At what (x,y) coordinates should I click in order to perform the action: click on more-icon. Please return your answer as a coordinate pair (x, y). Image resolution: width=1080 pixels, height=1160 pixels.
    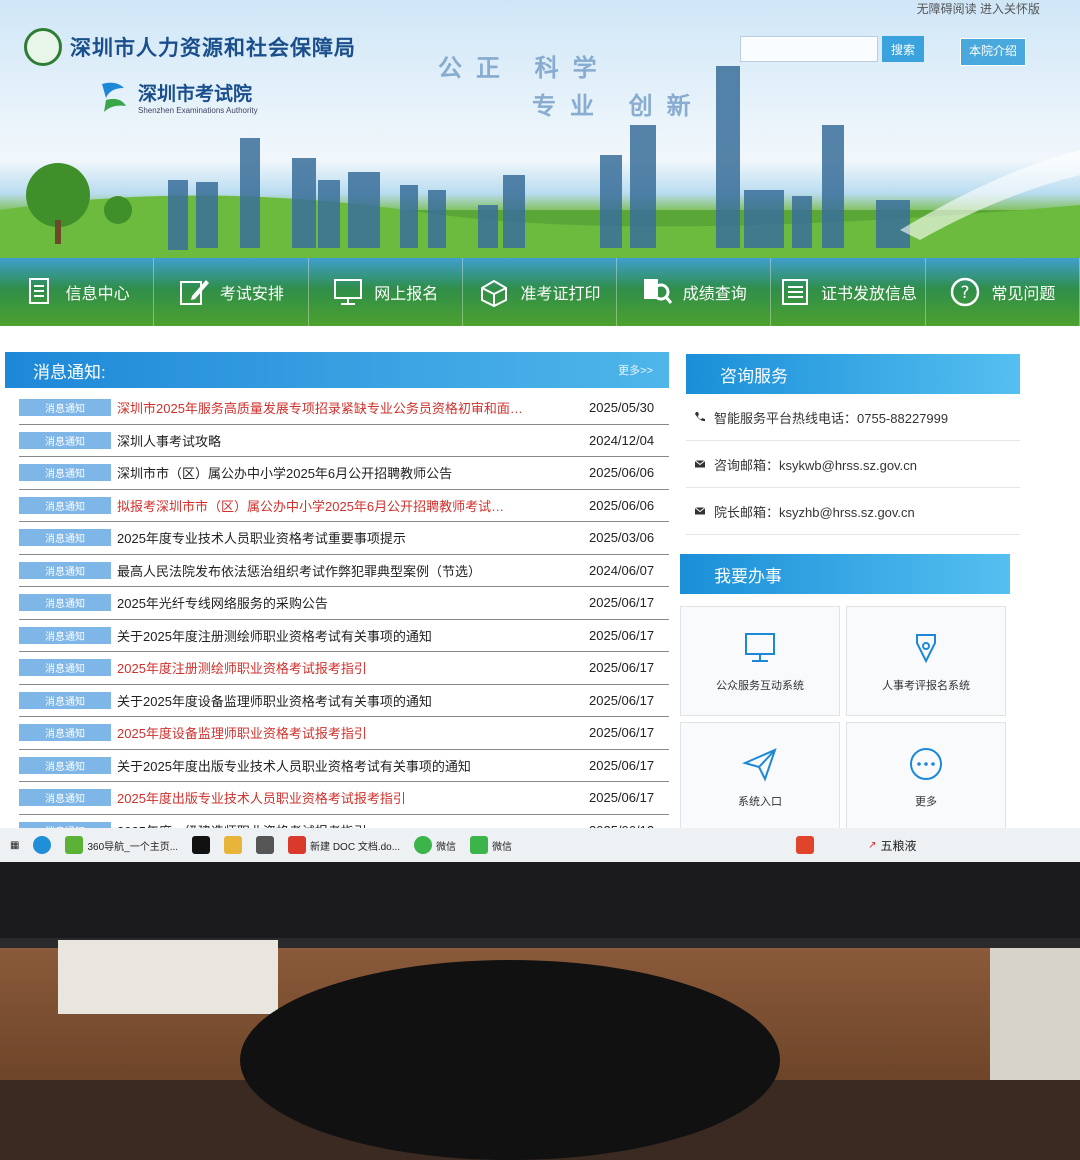
    Looking at the image, I should click on (926, 764).